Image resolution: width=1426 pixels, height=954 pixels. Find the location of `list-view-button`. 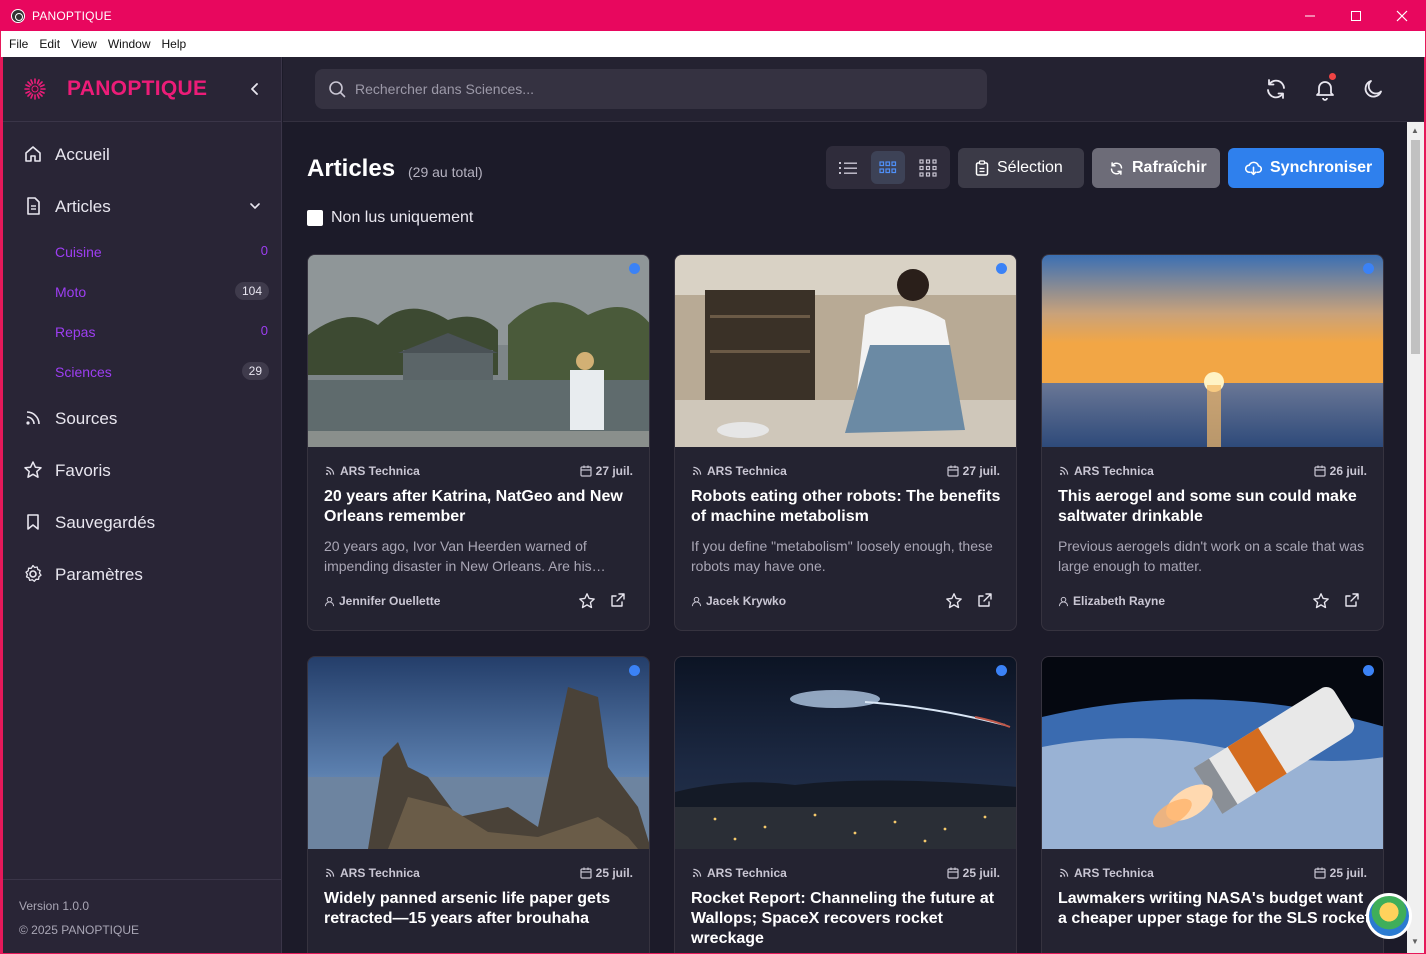

list-view-button is located at coordinates (848, 167).